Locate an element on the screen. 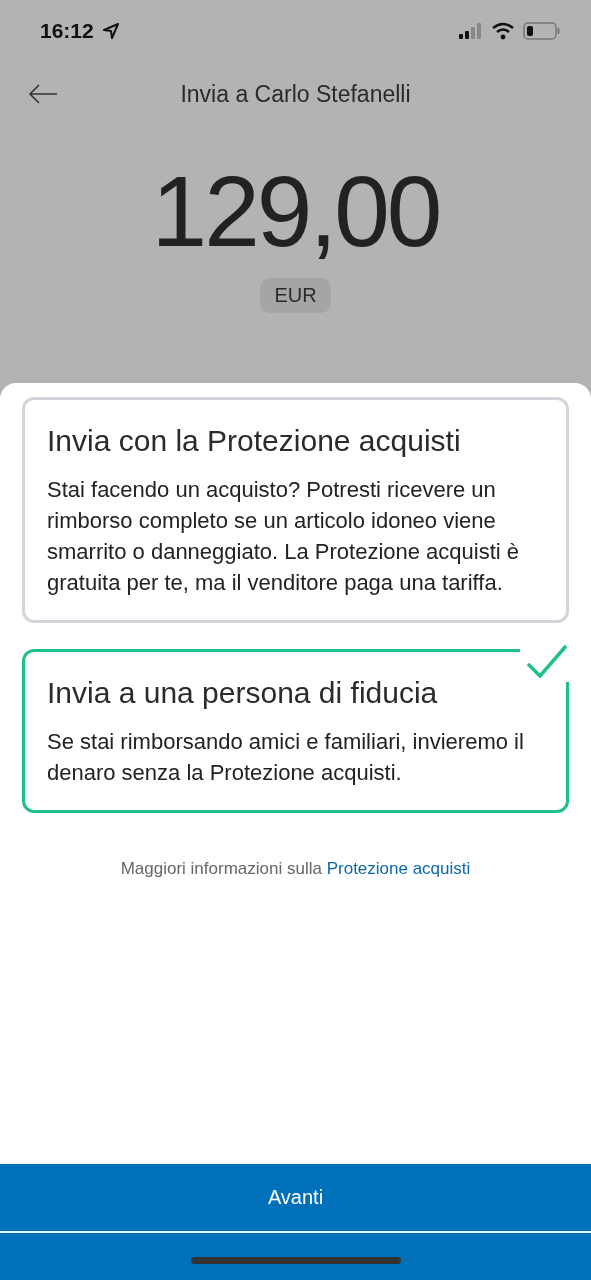  currency-chip: EUR is located at coordinates (295, 295).